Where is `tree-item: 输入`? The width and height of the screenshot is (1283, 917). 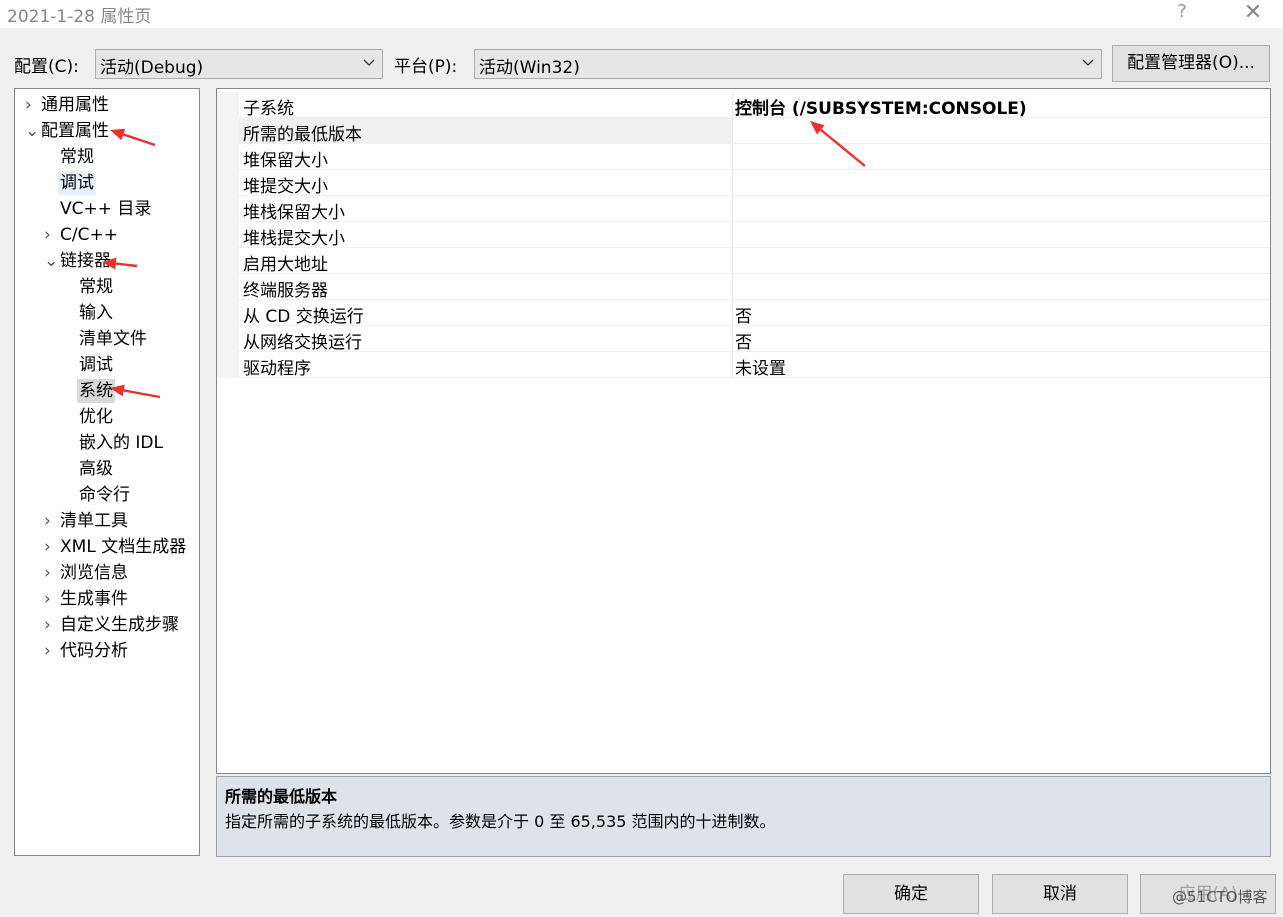
tree-item: 输入 is located at coordinates (159, 313).